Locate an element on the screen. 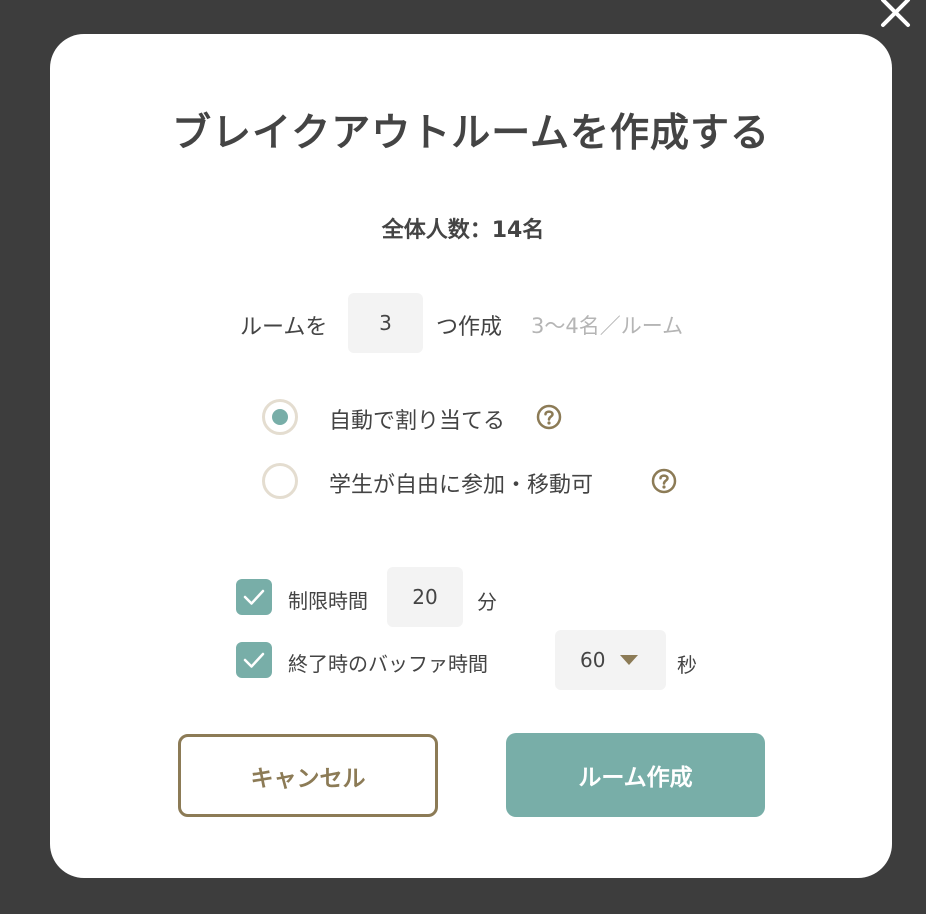  radio-label-free-join: 学生が自由に参加・移動可 is located at coordinates (461, 485).